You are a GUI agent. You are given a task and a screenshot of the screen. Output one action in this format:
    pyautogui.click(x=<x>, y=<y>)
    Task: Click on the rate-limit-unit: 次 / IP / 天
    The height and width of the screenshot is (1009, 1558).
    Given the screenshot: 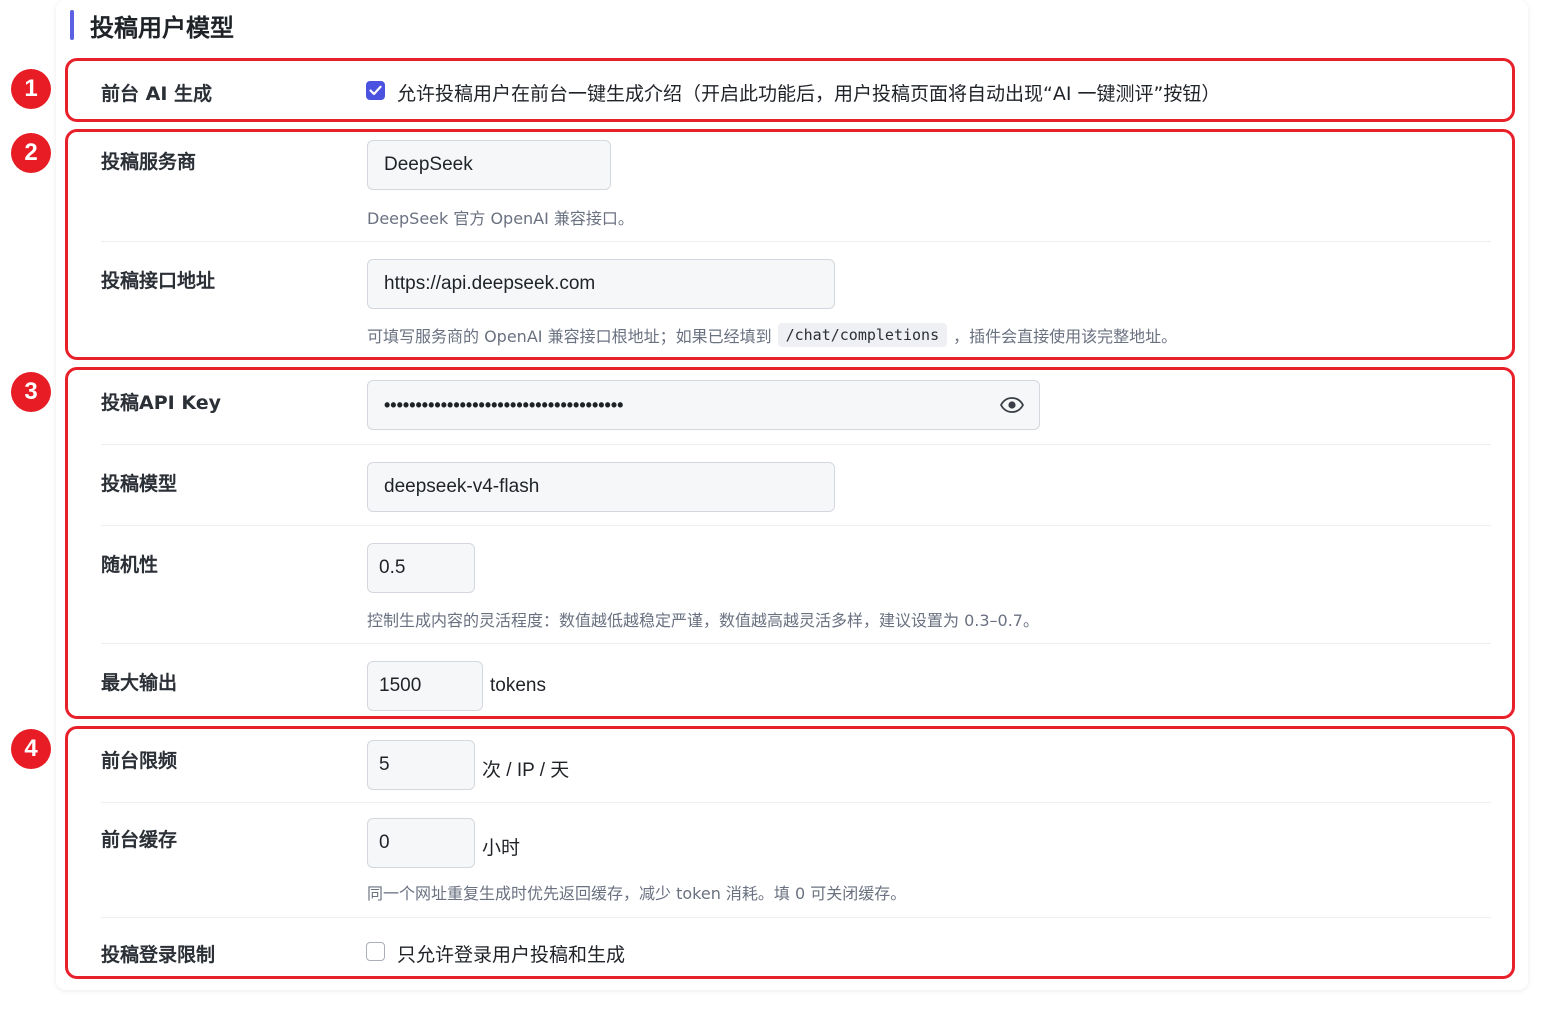 What is the action you would take?
    pyautogui.click(x=526, y=770)
    